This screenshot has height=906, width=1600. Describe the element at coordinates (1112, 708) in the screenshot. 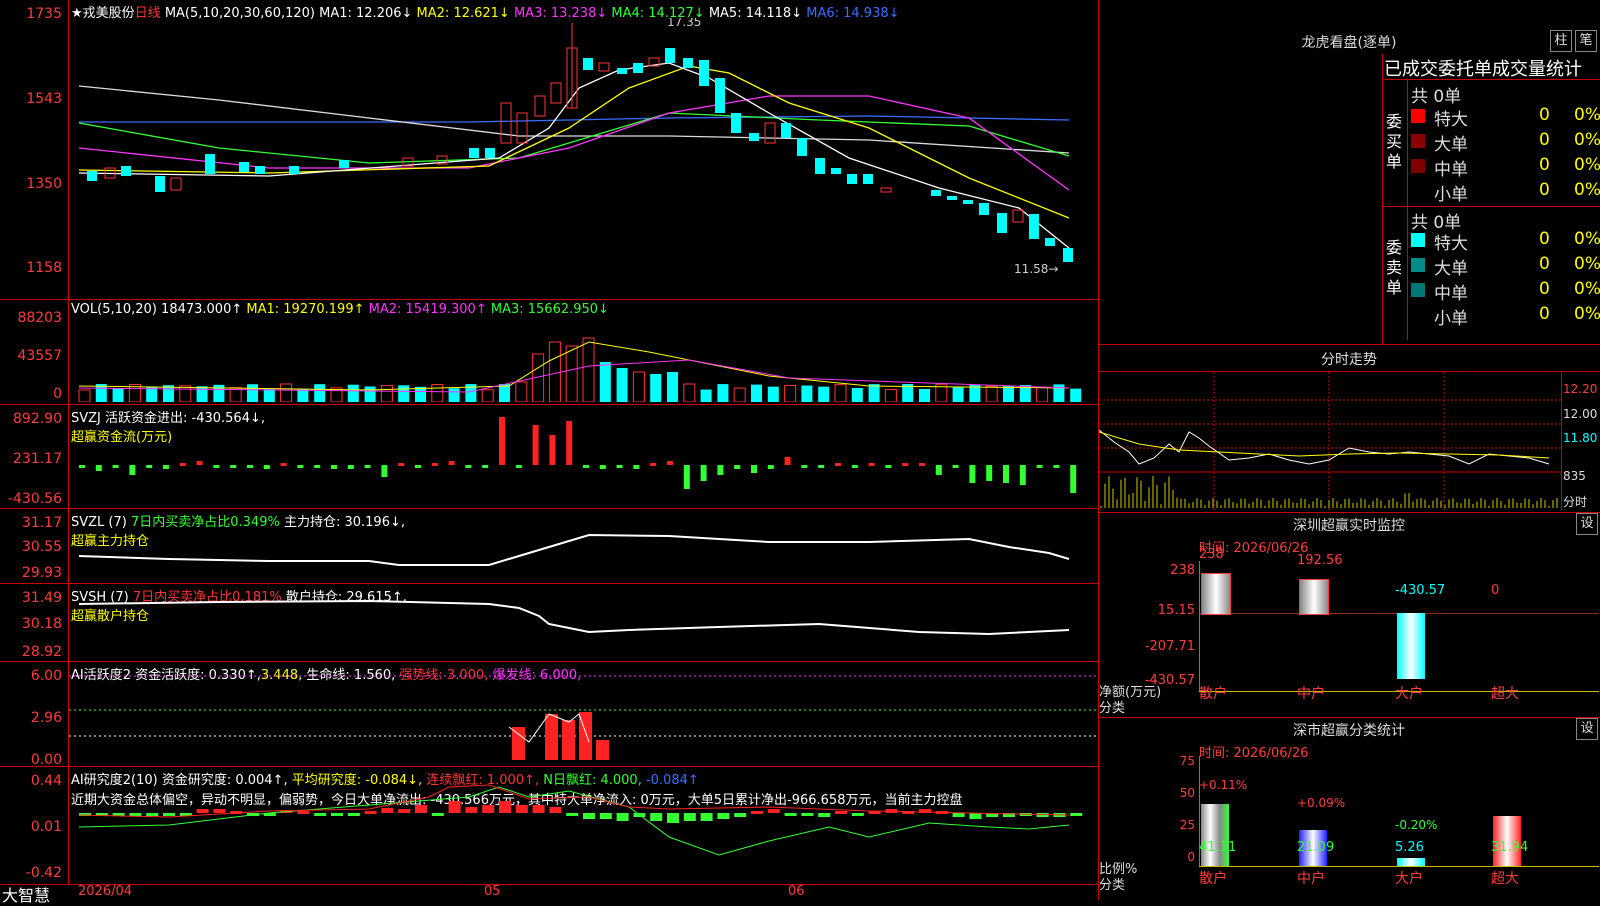

I see `szm-xlabel: 分类` at that location.